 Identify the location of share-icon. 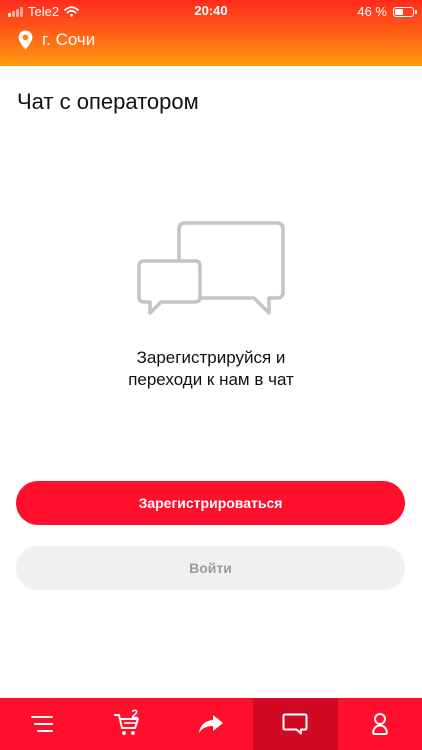
(210, 724).